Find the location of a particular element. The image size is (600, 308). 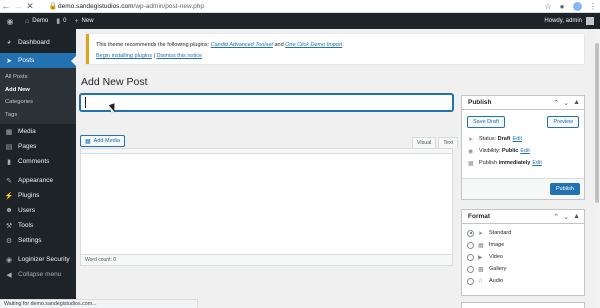

sidebar-item-loginizer: ◉ Loginizer Security is located at coordinates (38, 259).